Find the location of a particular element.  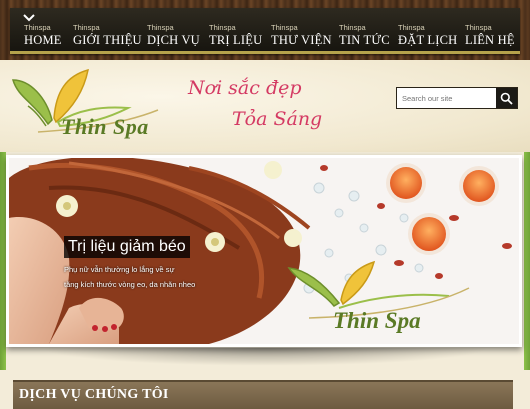

nav-item-label: HOME is located at coordinates (43, 40).